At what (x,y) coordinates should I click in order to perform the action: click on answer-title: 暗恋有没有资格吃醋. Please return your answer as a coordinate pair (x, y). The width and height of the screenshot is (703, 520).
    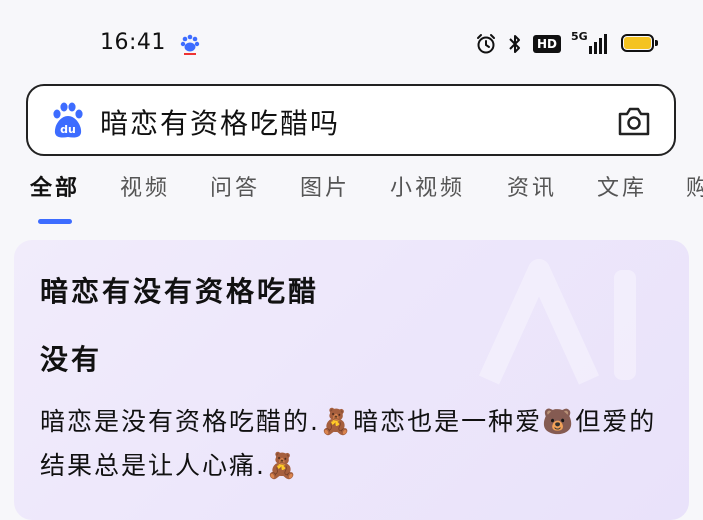
    Looking at the image, I should click on (180, 291).